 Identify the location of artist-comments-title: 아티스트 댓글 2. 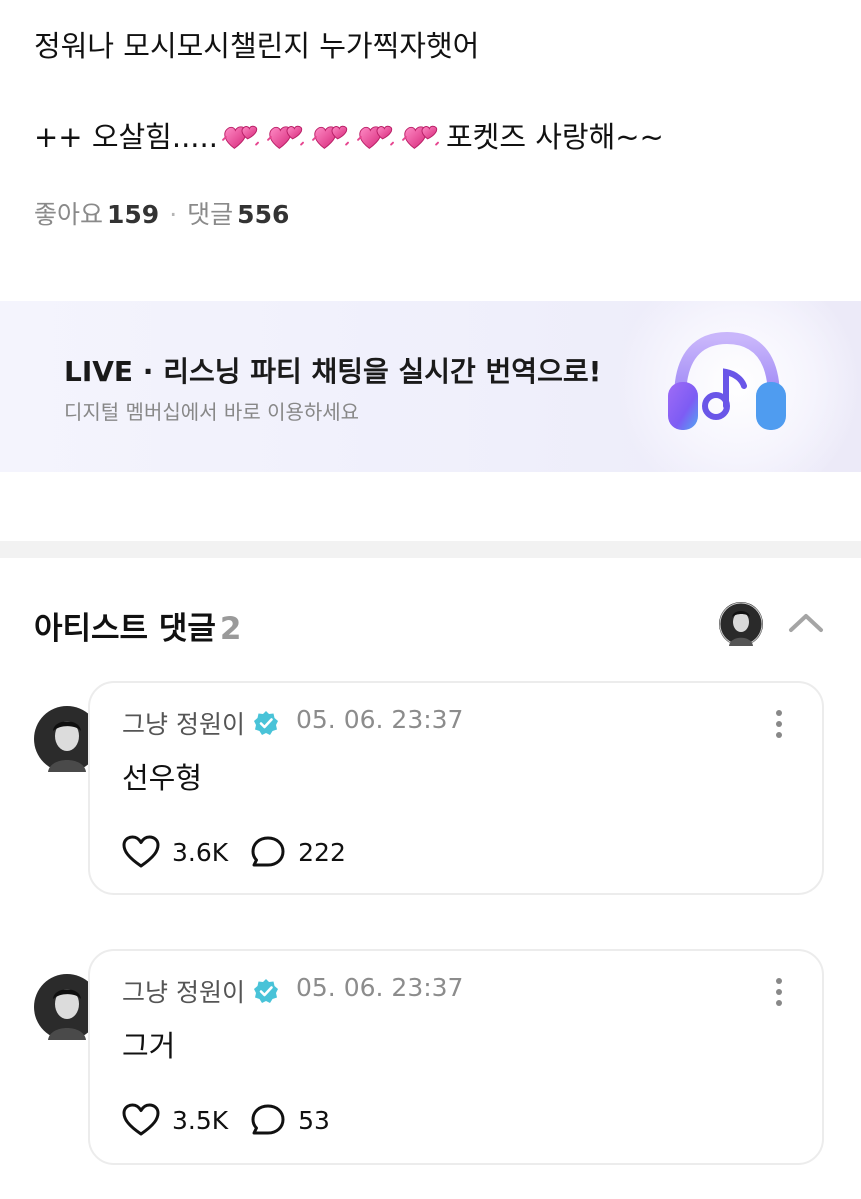
(138, 625).